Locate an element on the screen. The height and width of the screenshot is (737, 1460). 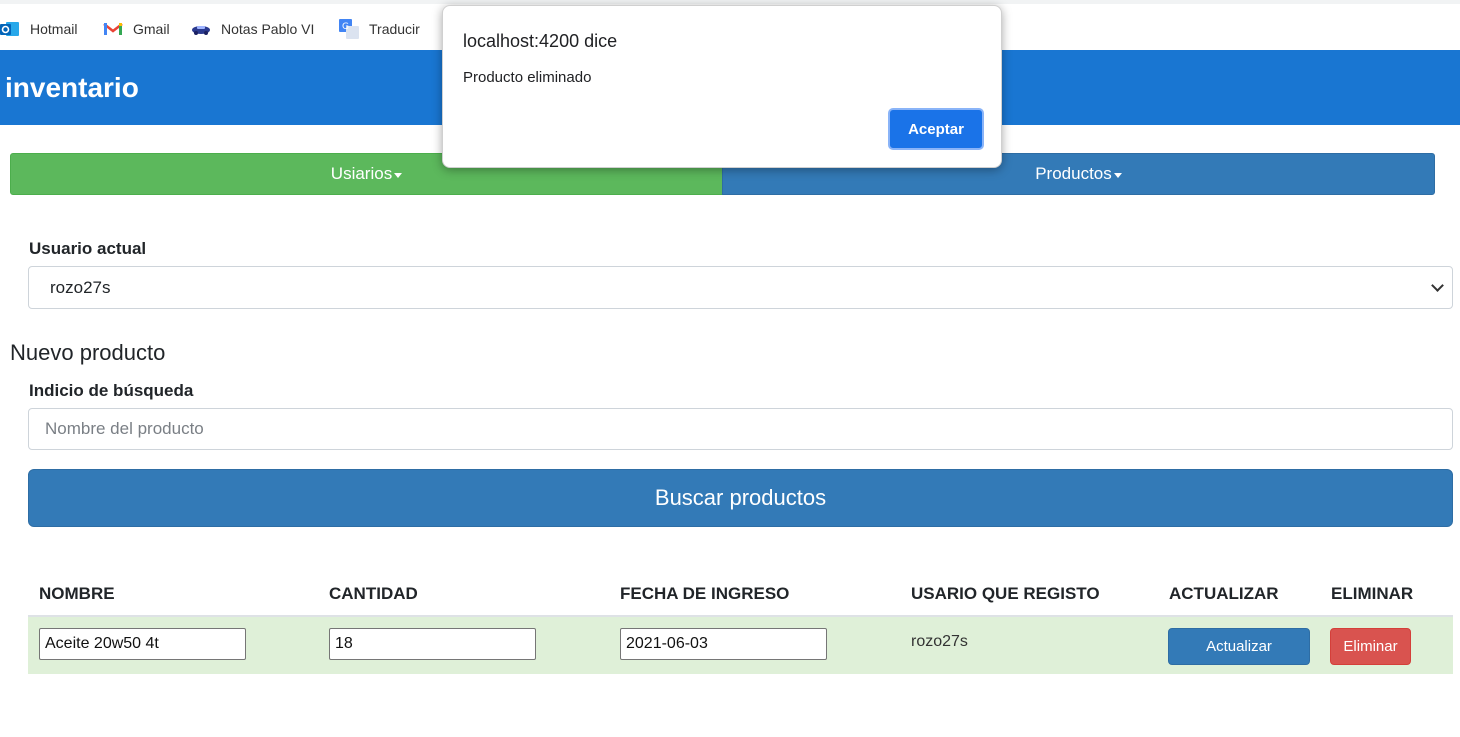
app-title: inventario is located at coordinates (72, 87).